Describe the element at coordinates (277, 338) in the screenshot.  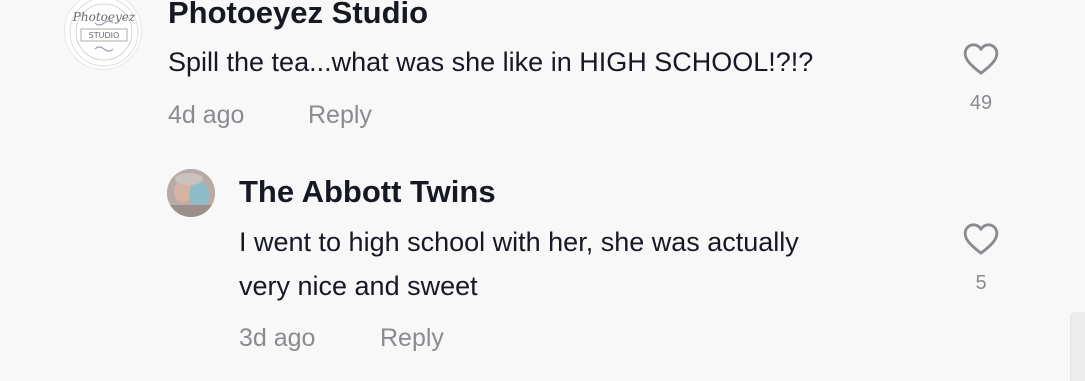
I see `reply-timestamp: 3d ago` at that location.